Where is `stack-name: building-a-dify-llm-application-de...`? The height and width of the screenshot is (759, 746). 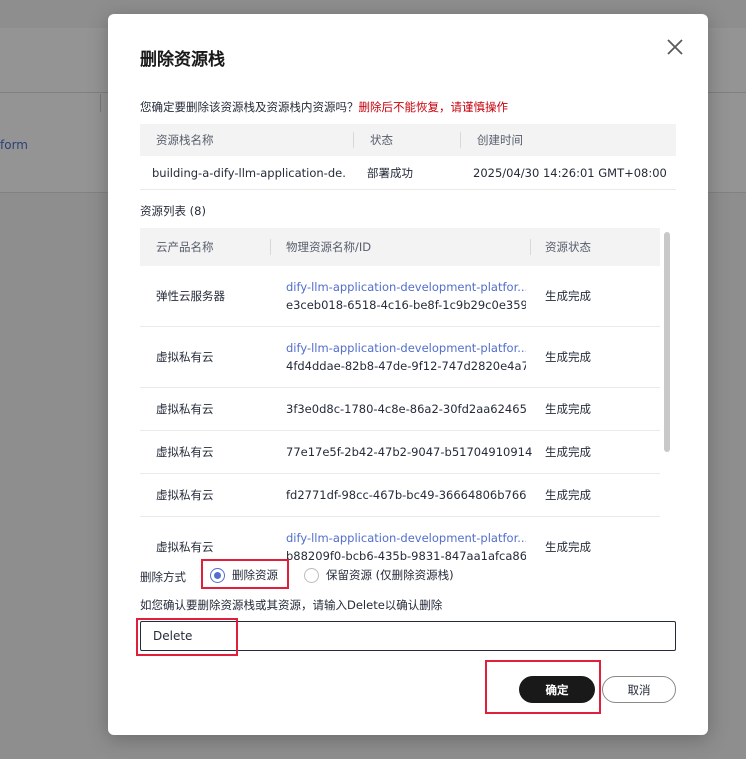
stack-name: building-a-dify-llm-application-de... is located at coordinates (249, 172).